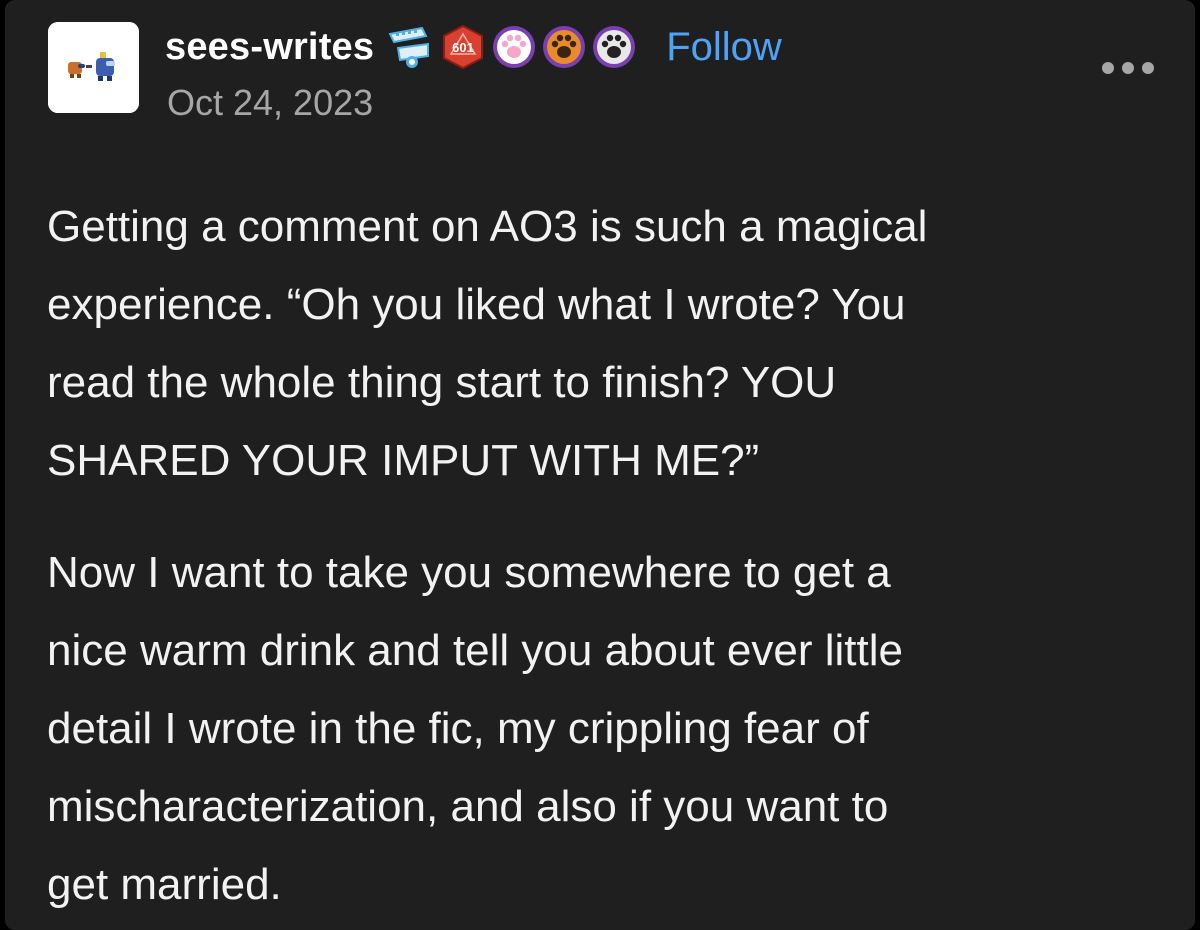 The height and width of the screenshot is (930, 1200). I want to click on text-line: SHARED YOUR IMPUT WITH ME?”, so click(403, 460).